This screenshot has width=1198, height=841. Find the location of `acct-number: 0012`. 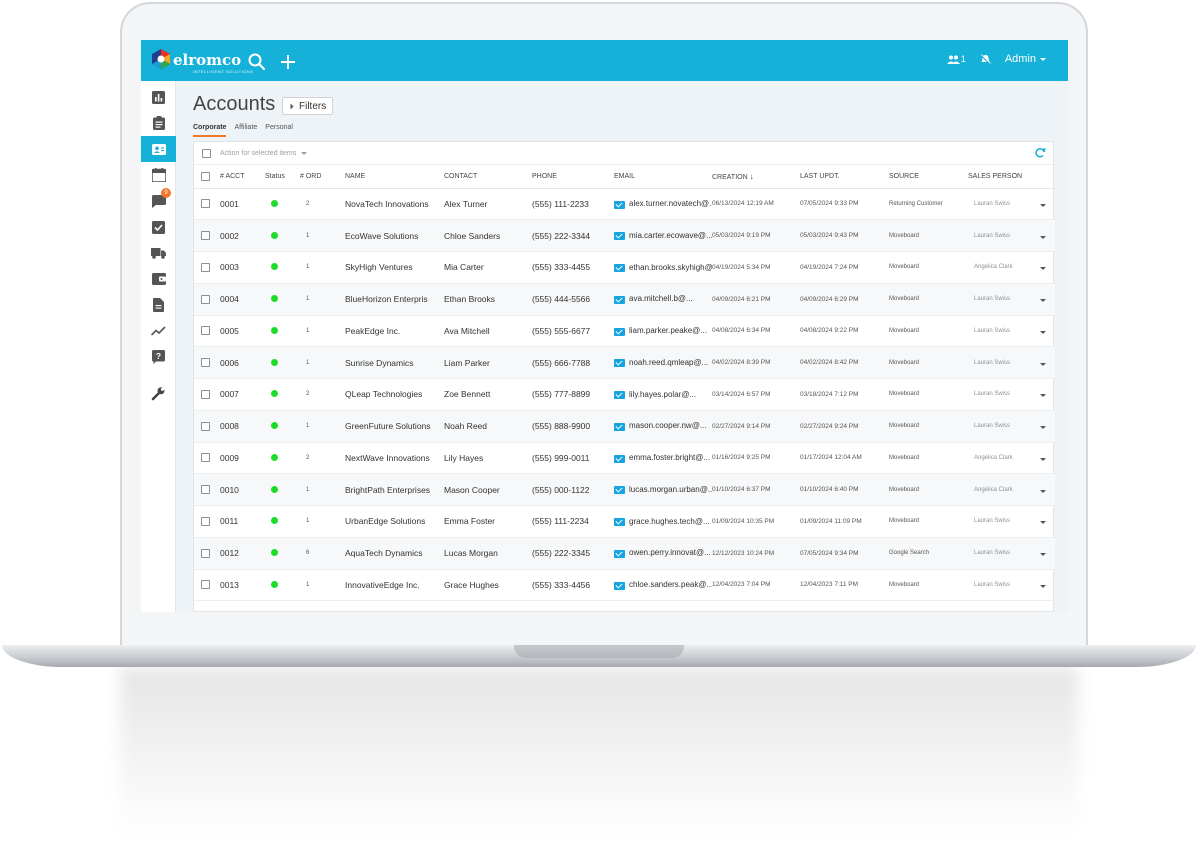

acct-number: 0012 is located at coordinates (242, 553).